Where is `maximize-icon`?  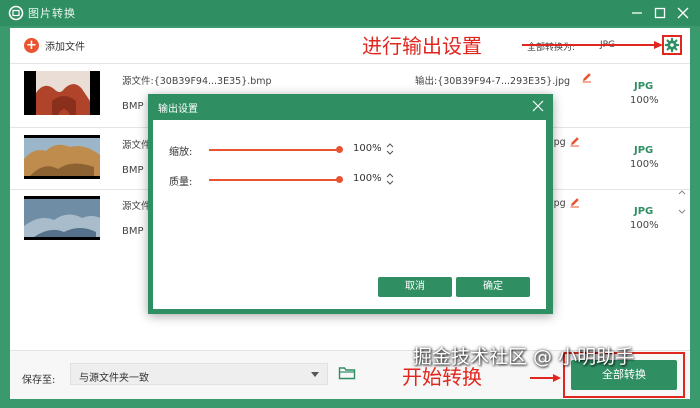
maximize-icon is located at coordinates (660, 13).